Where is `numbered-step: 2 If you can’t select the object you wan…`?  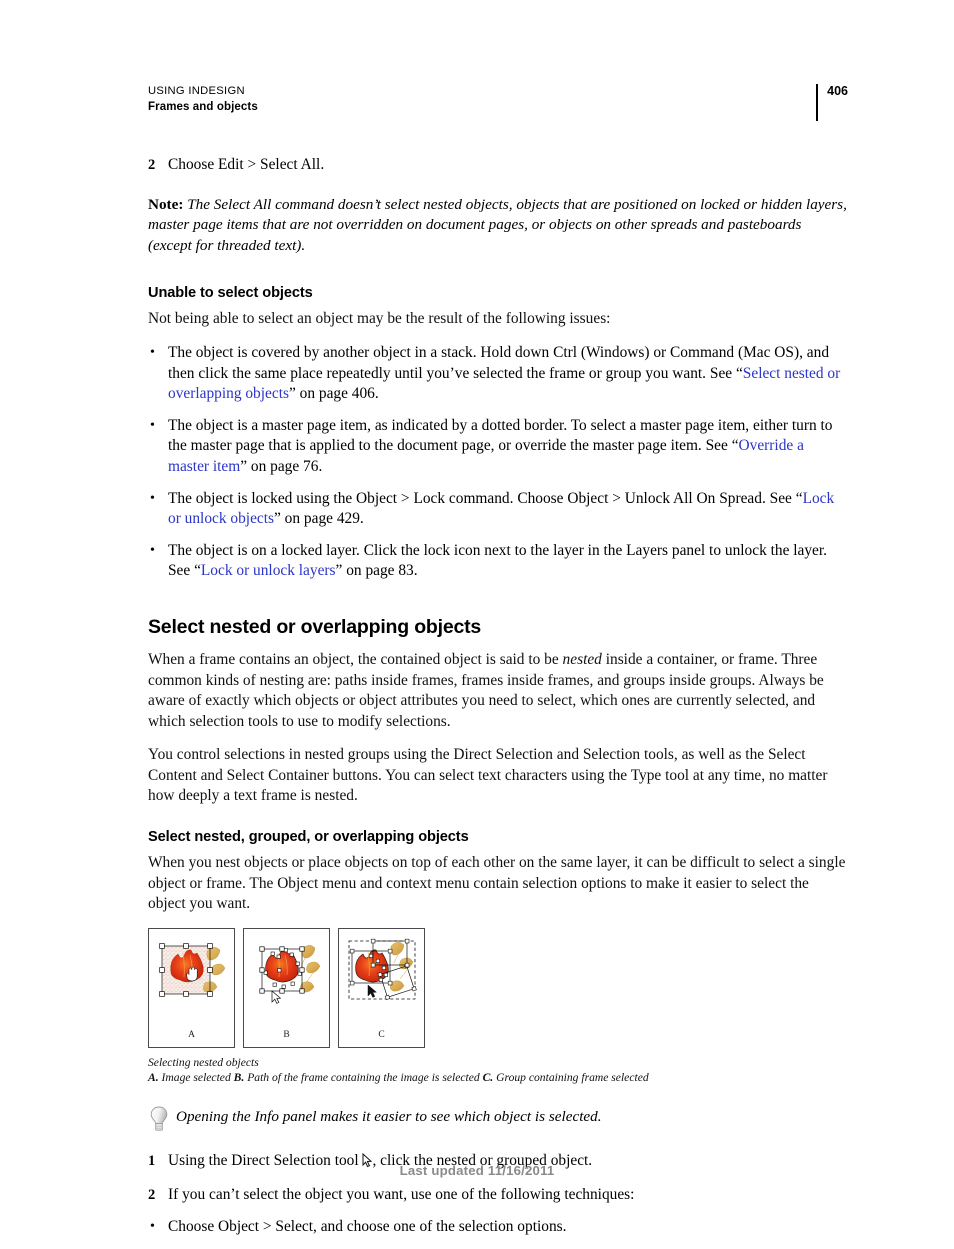 numbered-step: 2 If you can’t select the object you wan… is located at coordinates (498, 1195).